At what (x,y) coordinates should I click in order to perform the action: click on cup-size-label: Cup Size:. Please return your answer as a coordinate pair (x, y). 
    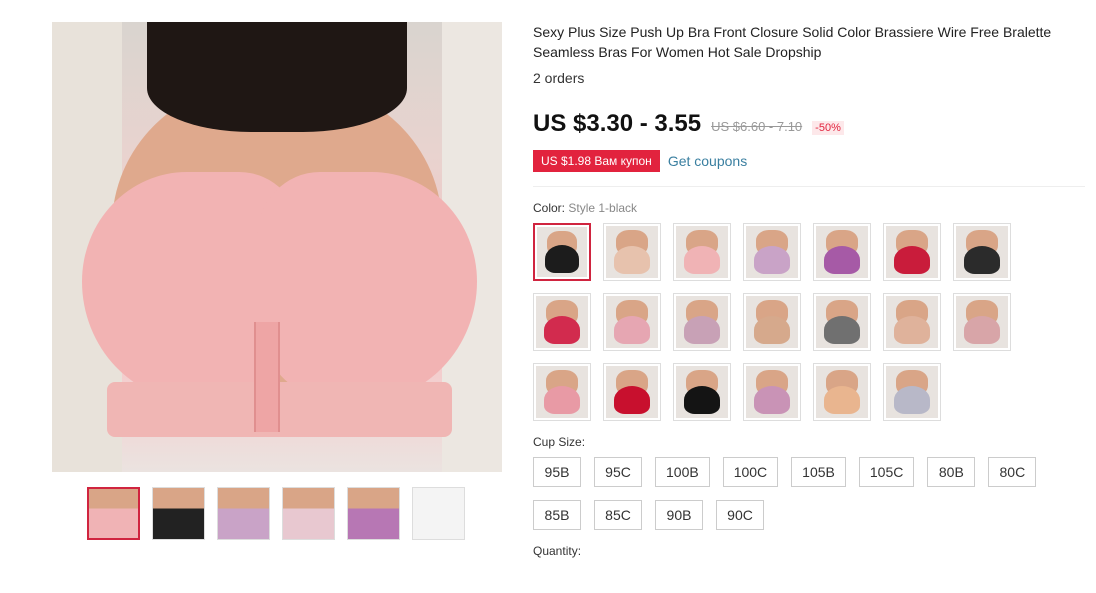
    Looking at the image, I should click on (559, 442).